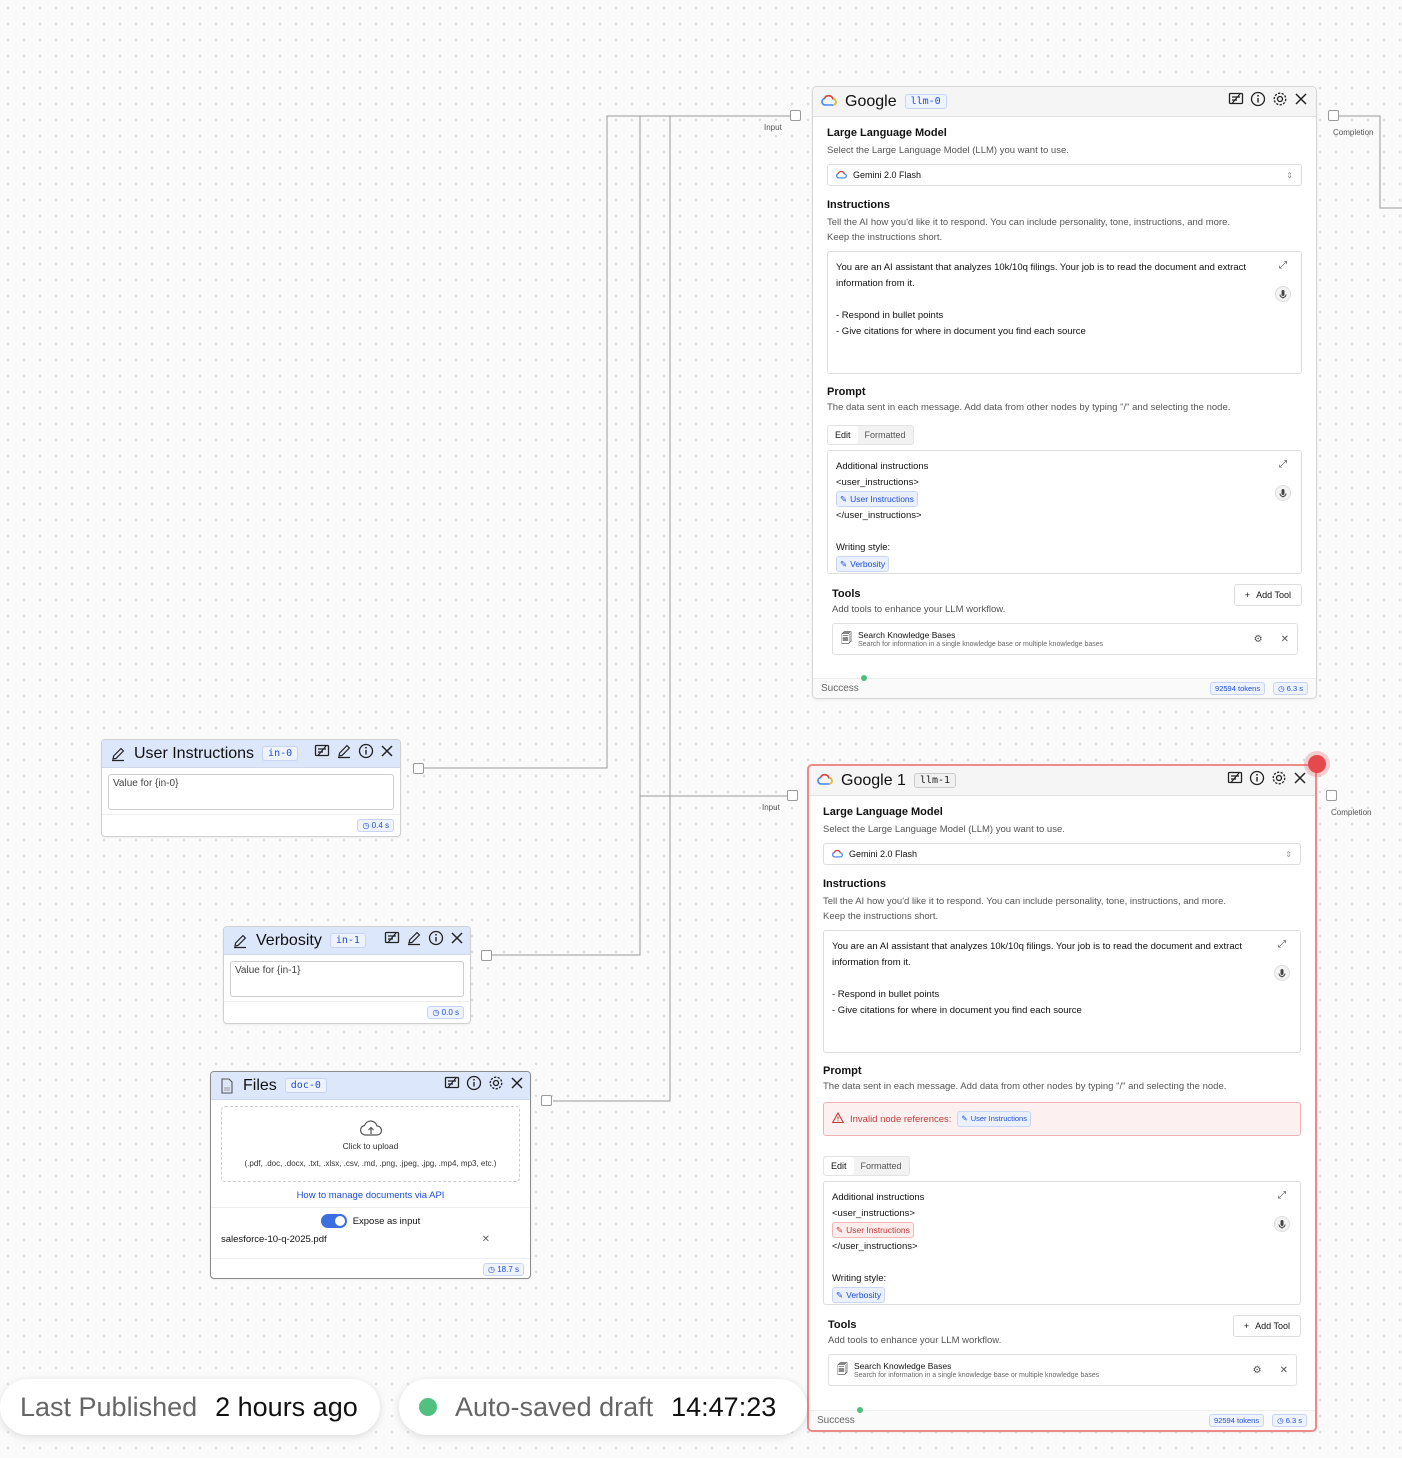 The image size is (1402, 1458). Describe the element at coordinates (1246, 1326) in the screenshot. I see `plus-icon: +` at that location.